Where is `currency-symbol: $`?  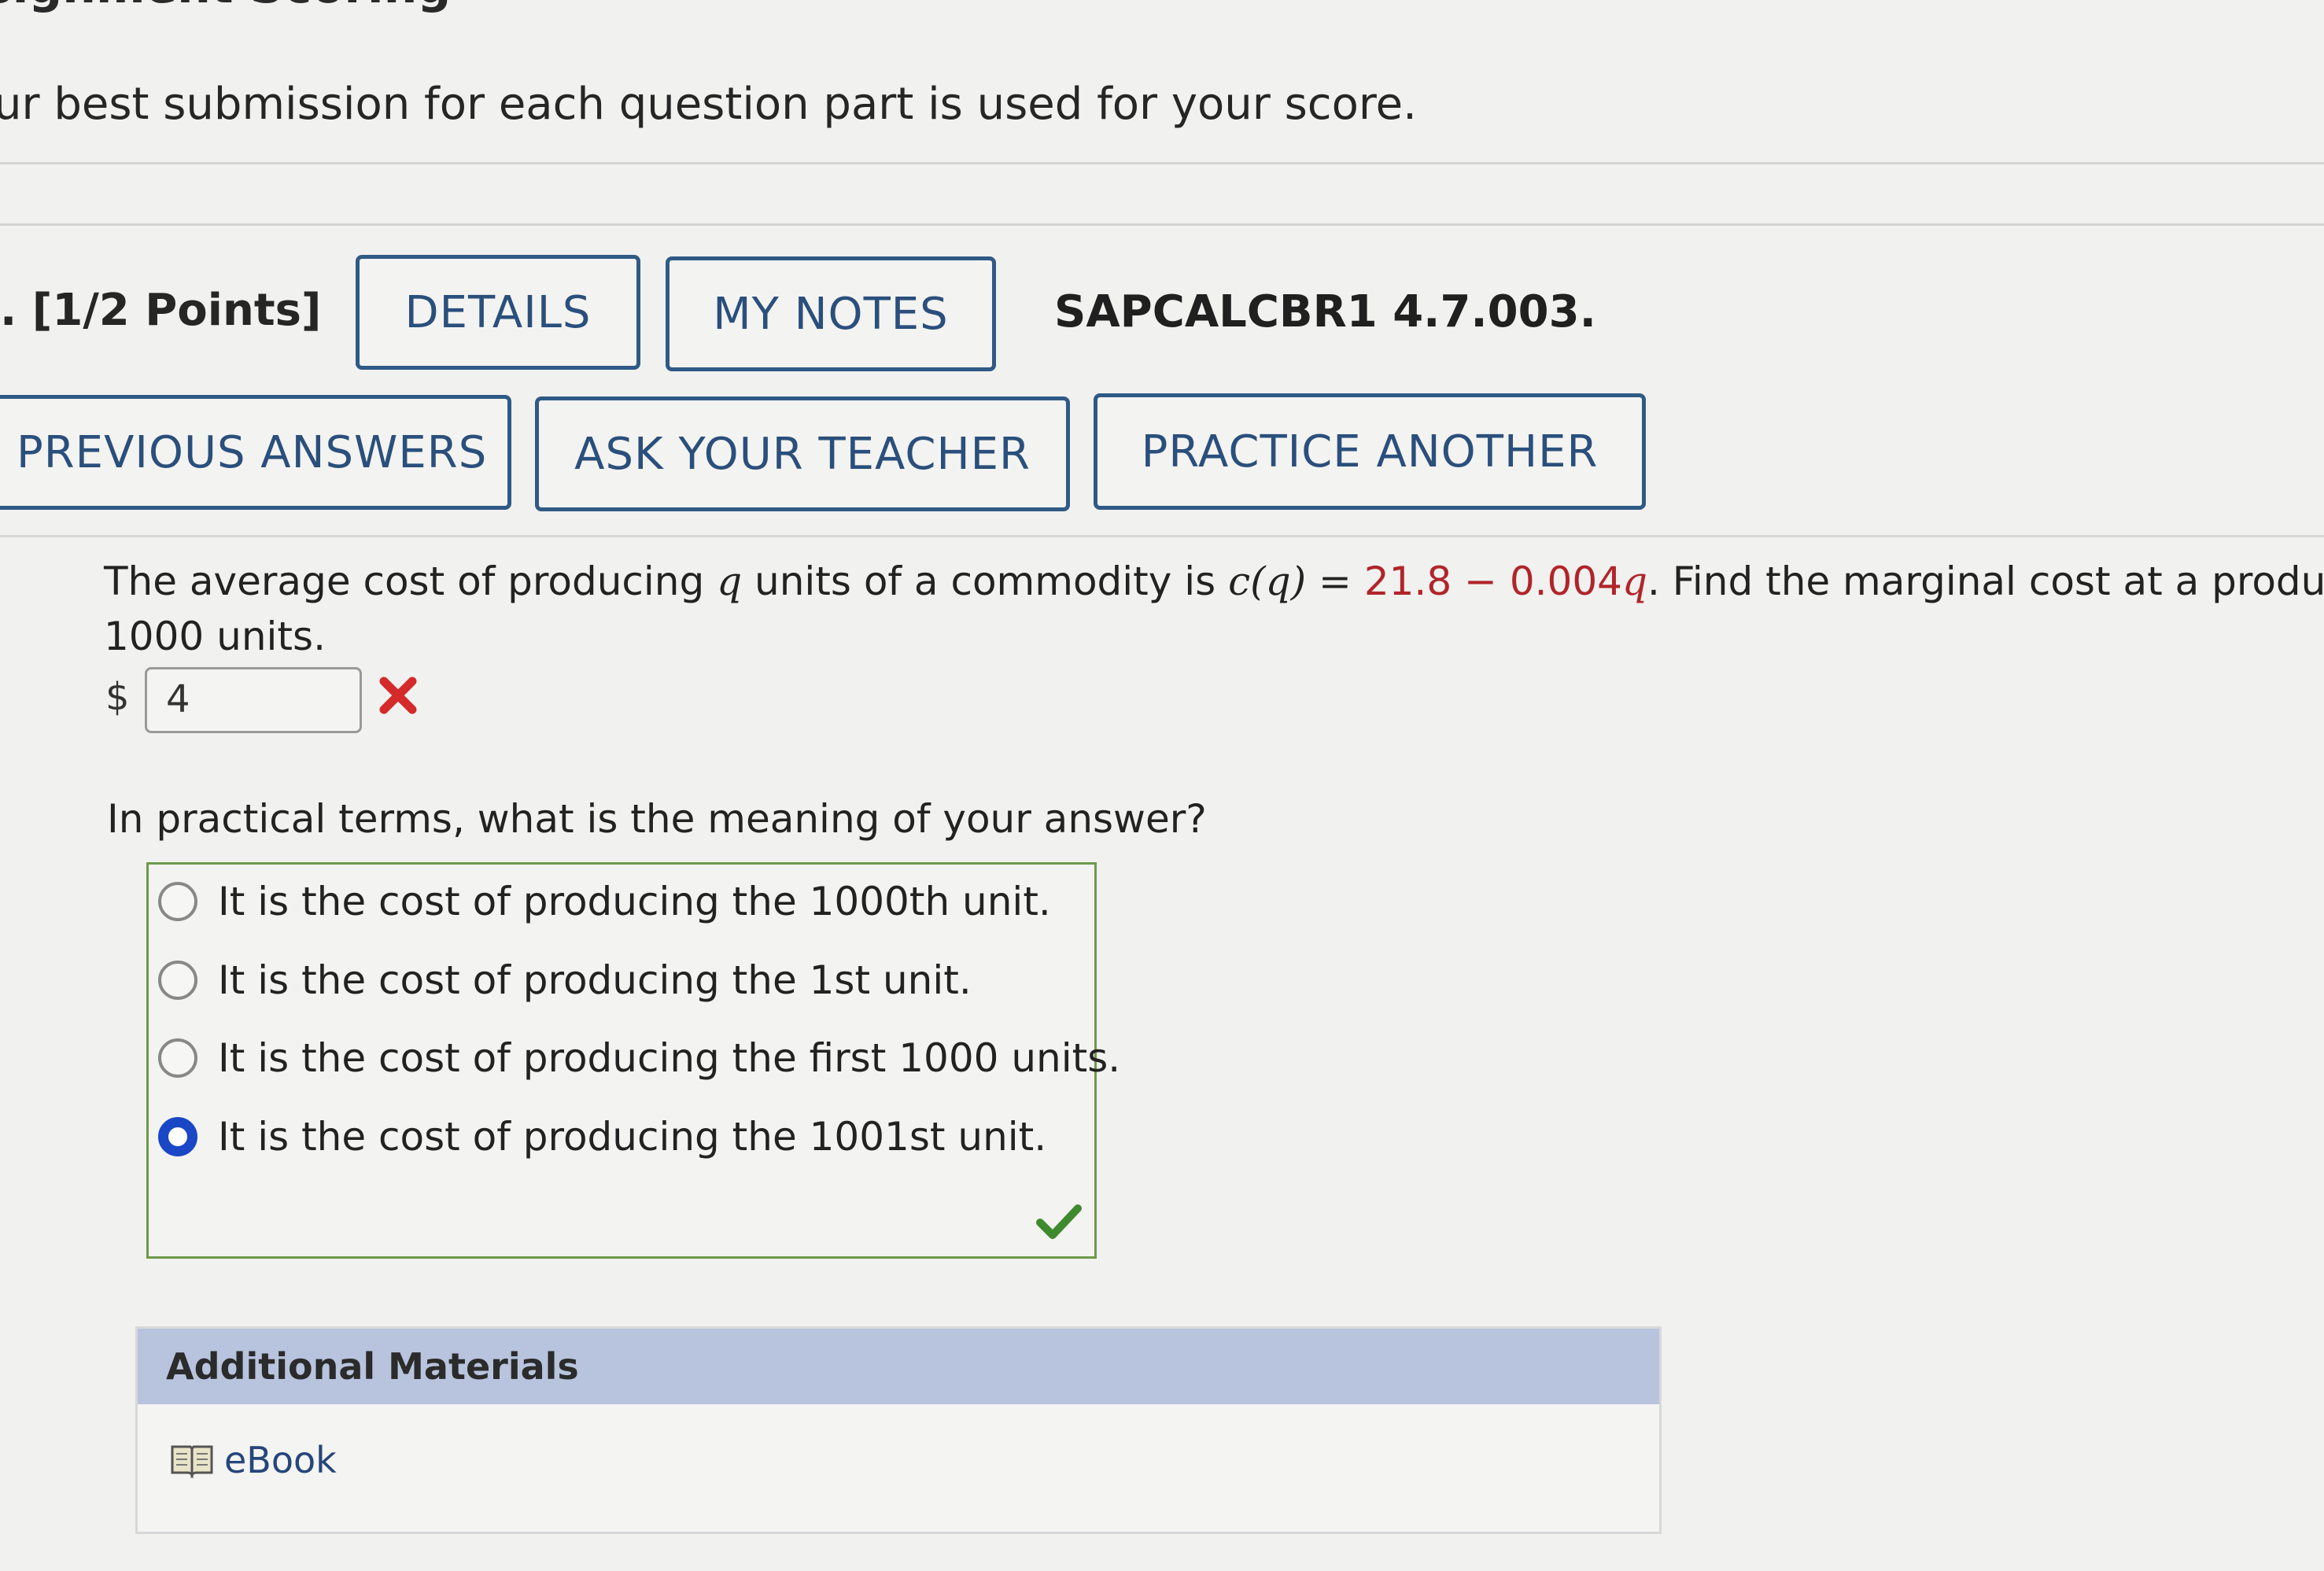 currency-symbol: $ is located at coordinates (118, 697).